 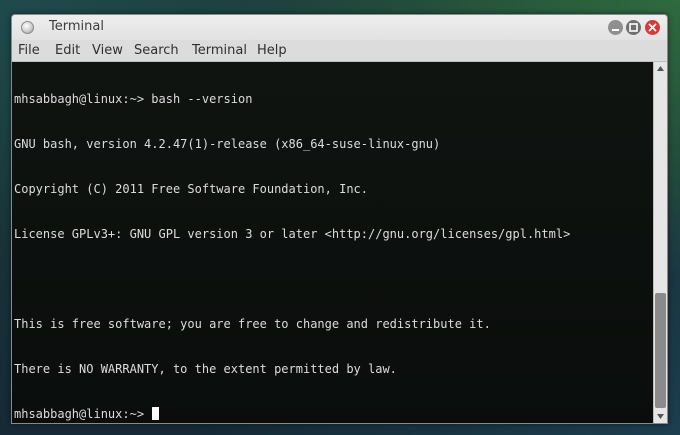 I want to click on menu-file: File, so click(x=29, y=50).